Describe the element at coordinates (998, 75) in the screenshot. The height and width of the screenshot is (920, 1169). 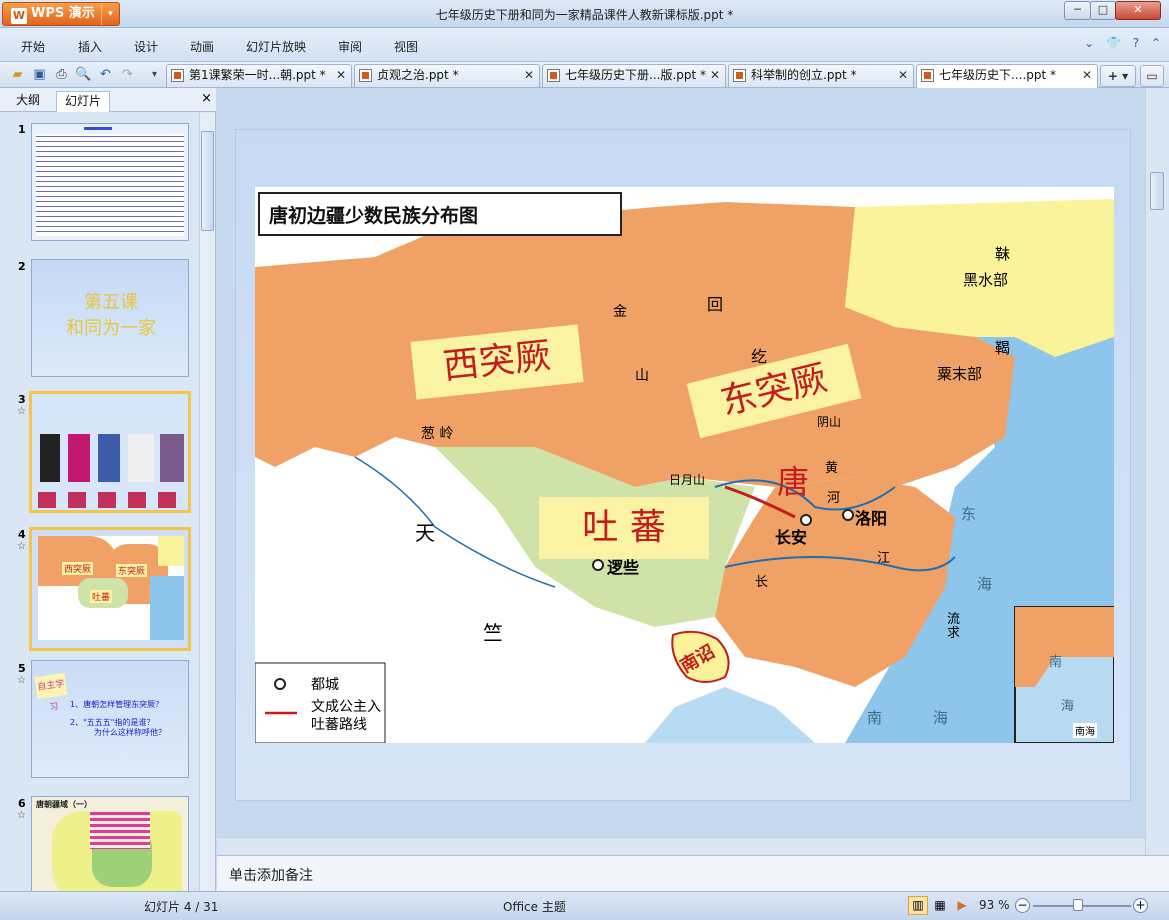
I see `doc-tab-label: 七年级历史下....ppt *` at that location.